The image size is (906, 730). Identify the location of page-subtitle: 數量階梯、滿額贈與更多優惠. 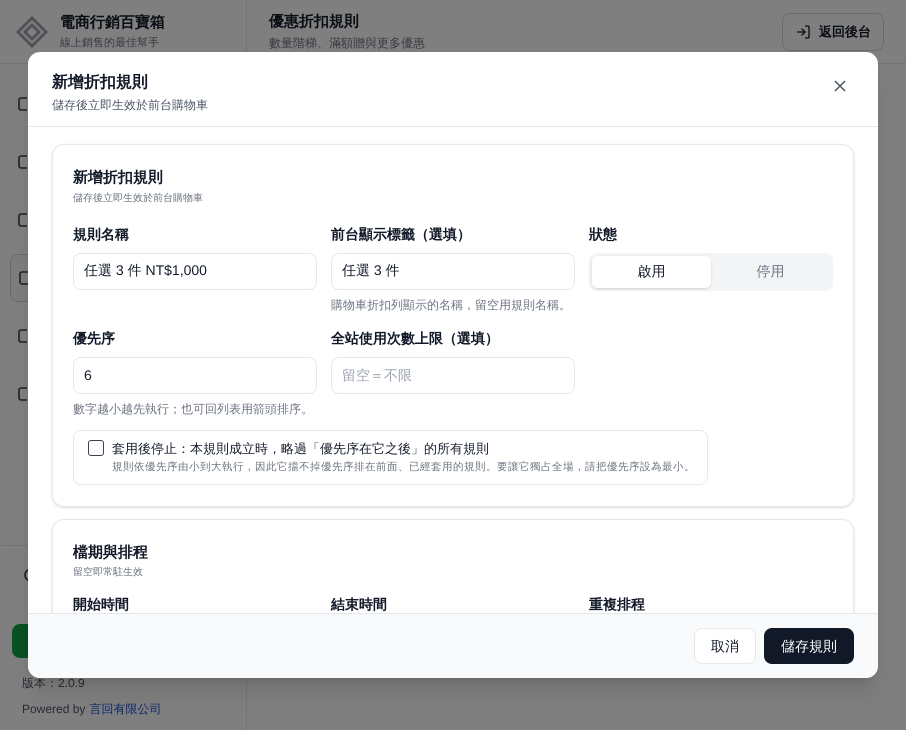
(347, 43).